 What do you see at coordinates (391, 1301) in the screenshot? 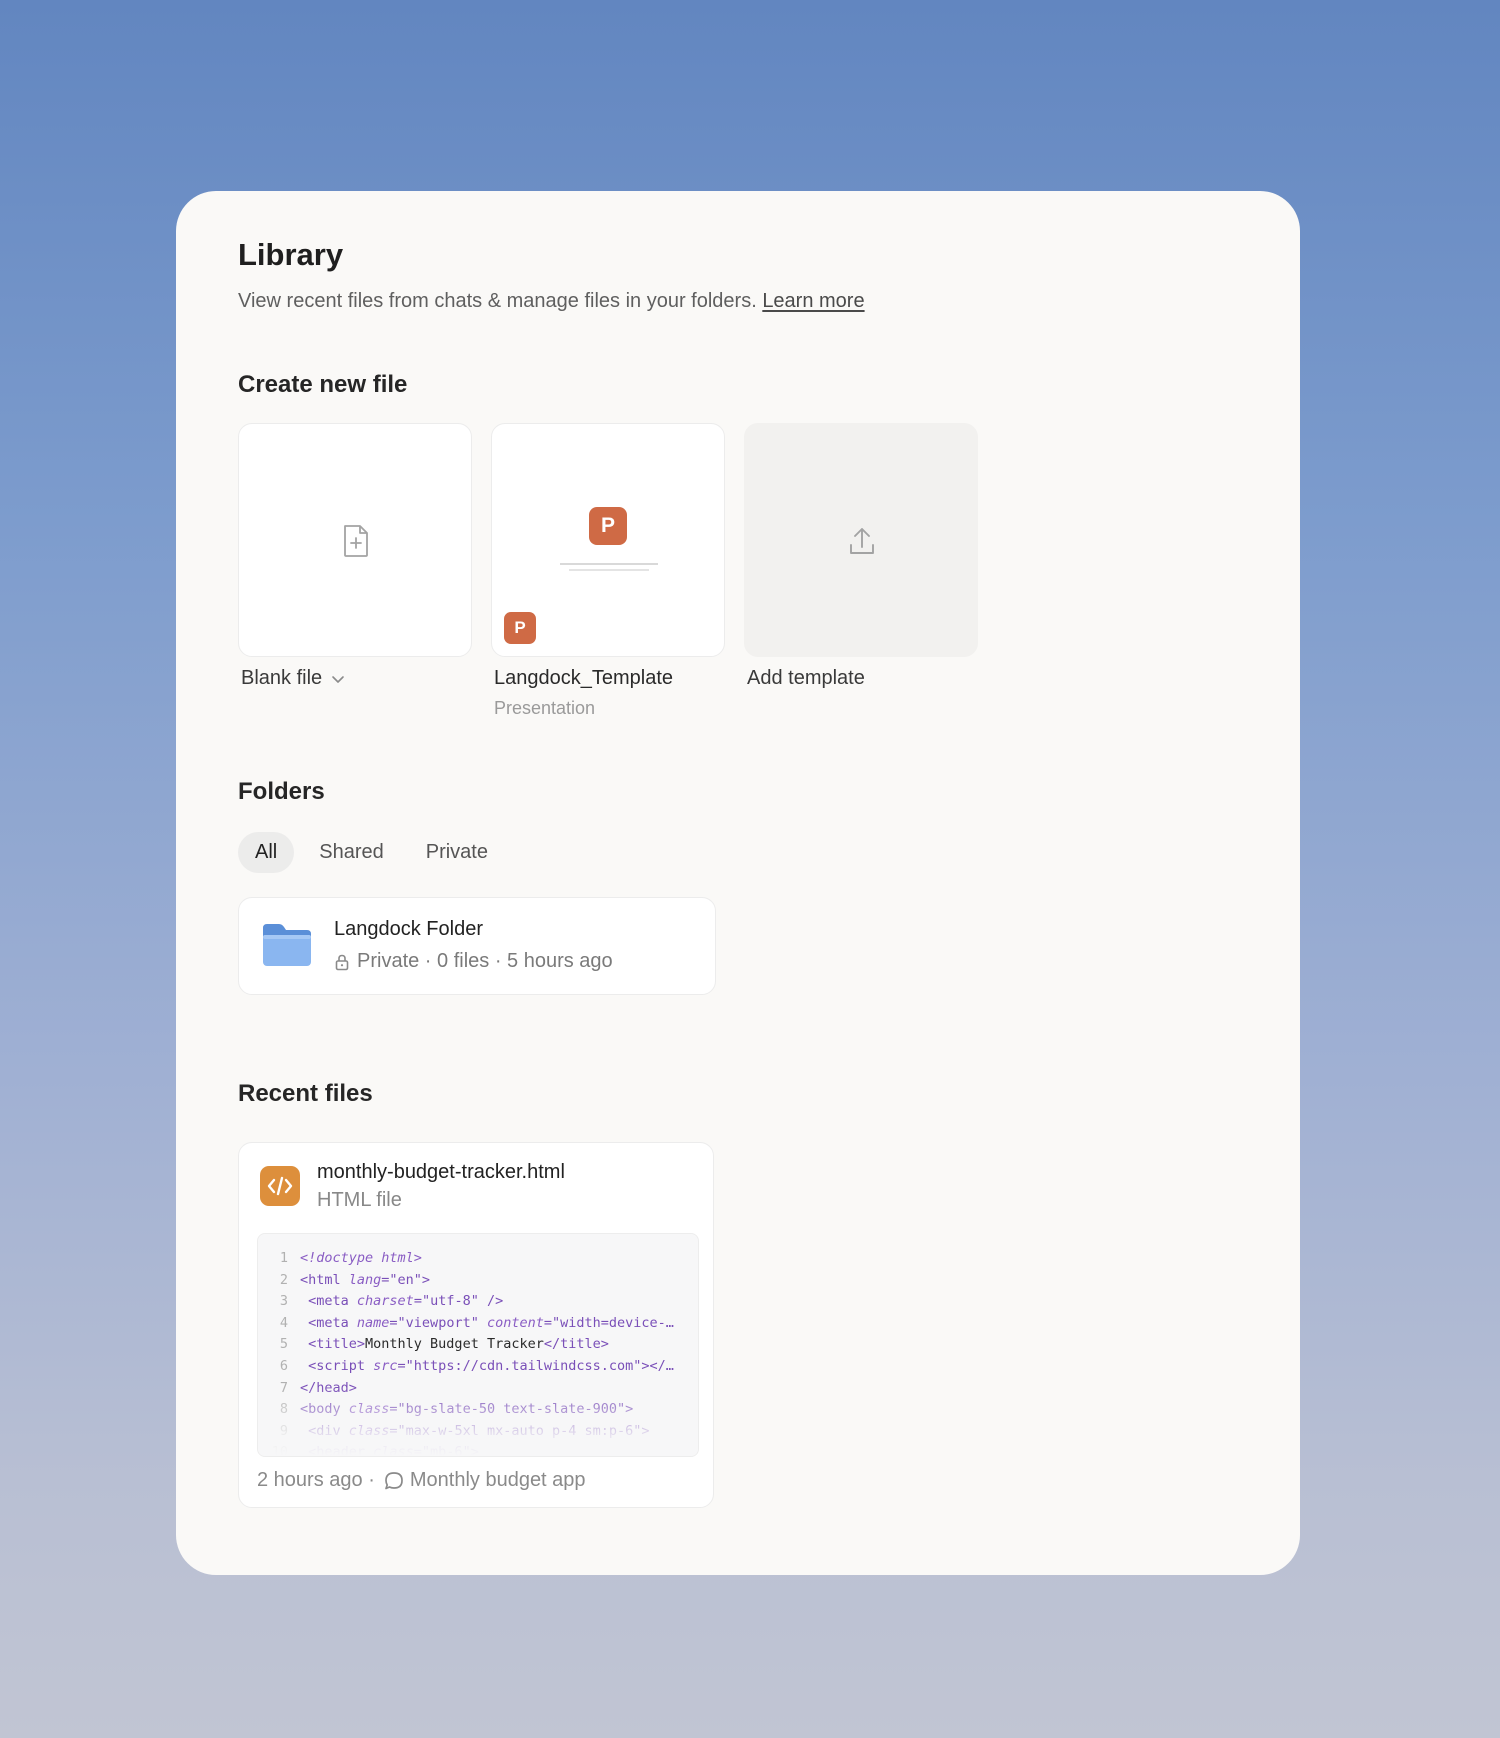
I see `code-line: 3 <meta charset="utf-8" />` at bounding box center [391, 1301].